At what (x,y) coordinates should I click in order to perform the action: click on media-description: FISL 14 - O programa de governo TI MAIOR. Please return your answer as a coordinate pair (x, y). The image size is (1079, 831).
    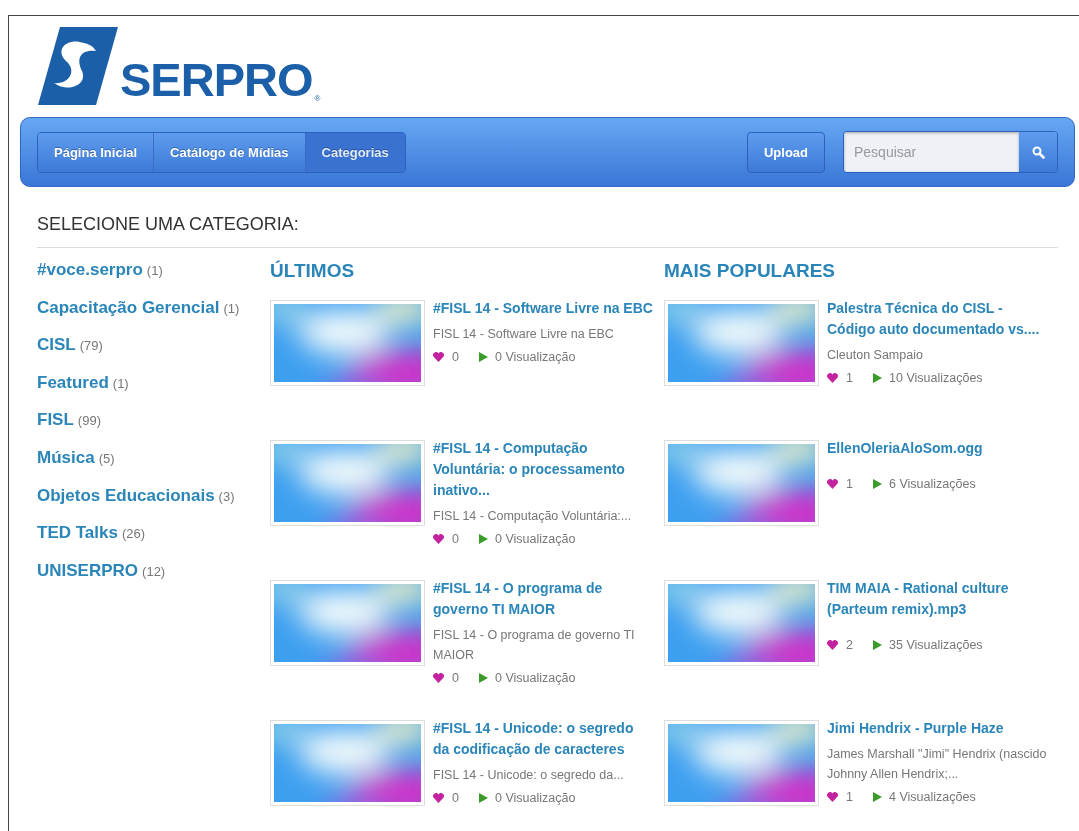
    Looking at the image, I should click on (534, 645).